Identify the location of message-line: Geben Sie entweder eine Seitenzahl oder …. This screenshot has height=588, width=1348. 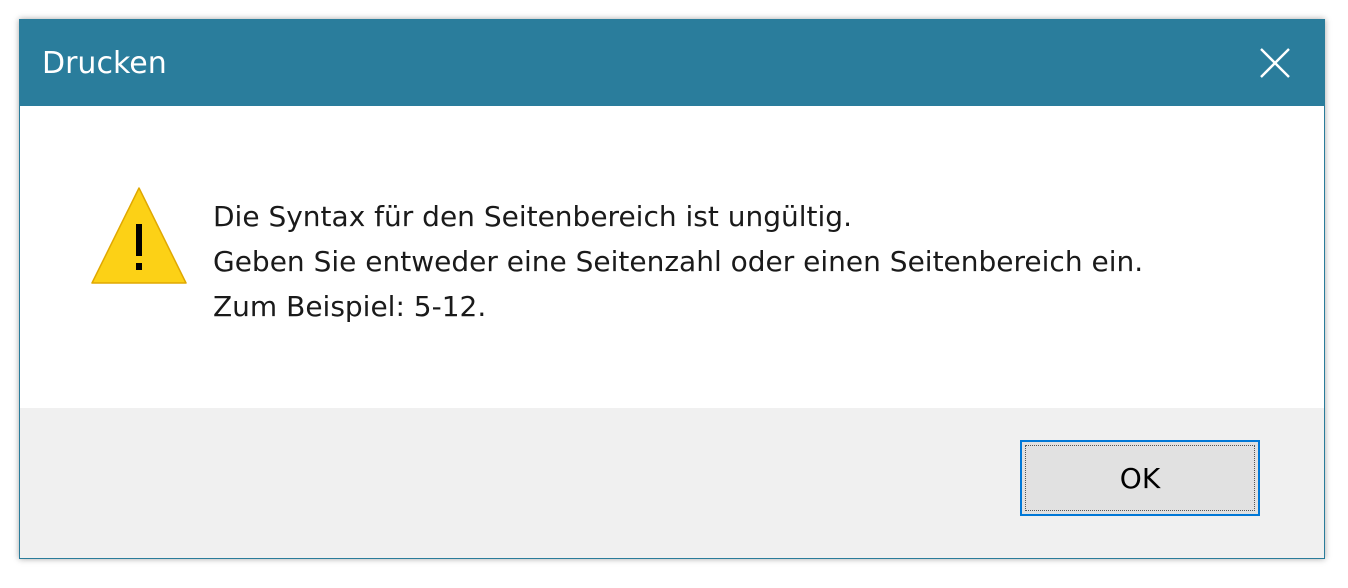
(678, 261).